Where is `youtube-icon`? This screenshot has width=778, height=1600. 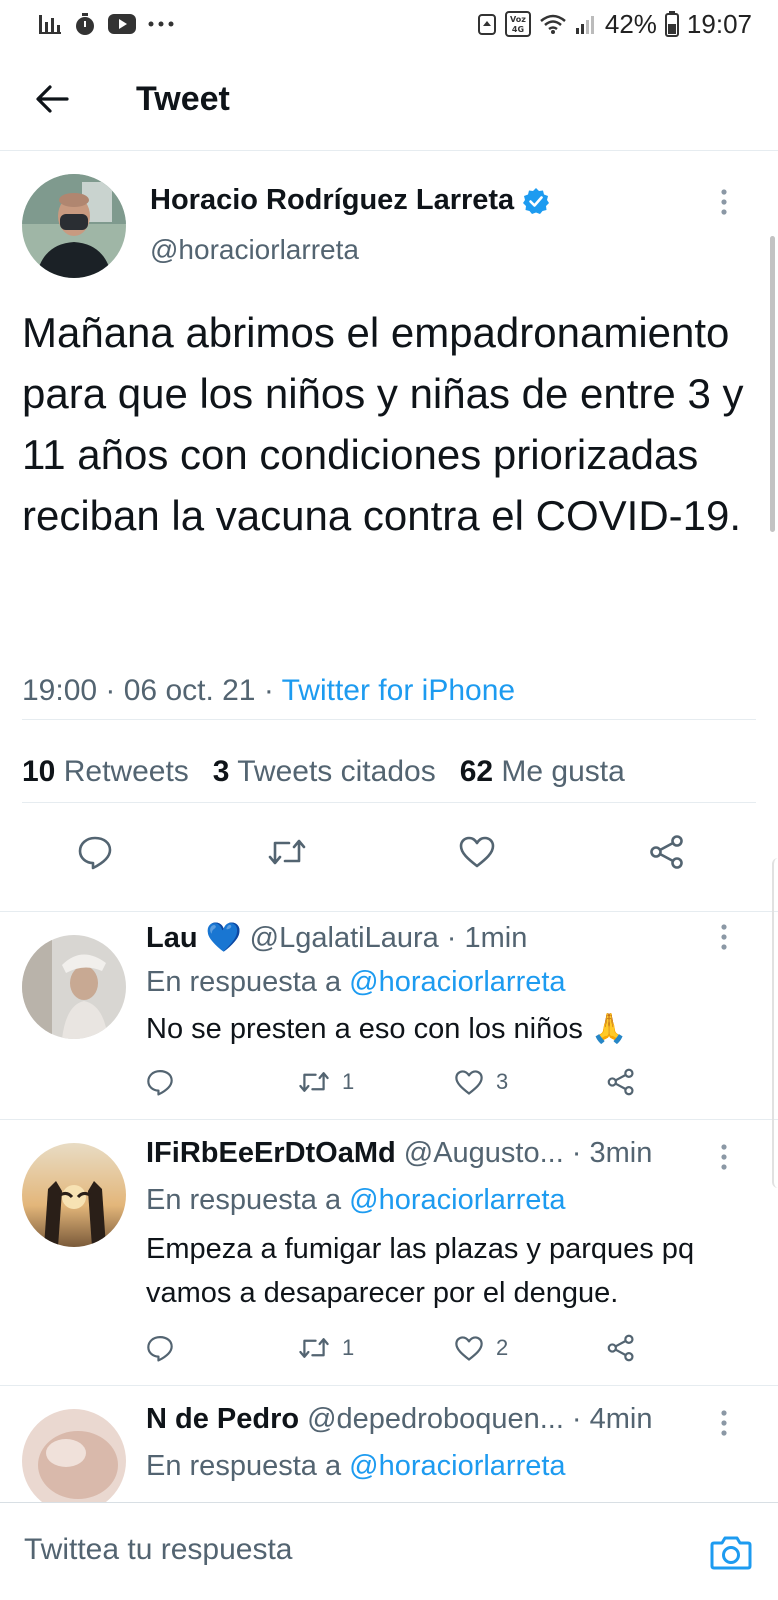
youtube-icon is located at coordinates (122, 24).